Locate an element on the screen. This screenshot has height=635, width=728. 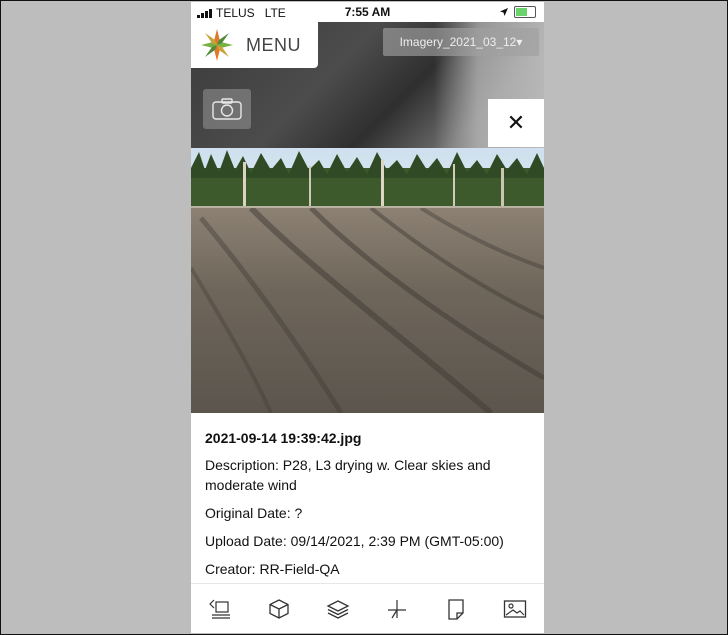
bottom-toolbar is located at coordinates (367, 608).